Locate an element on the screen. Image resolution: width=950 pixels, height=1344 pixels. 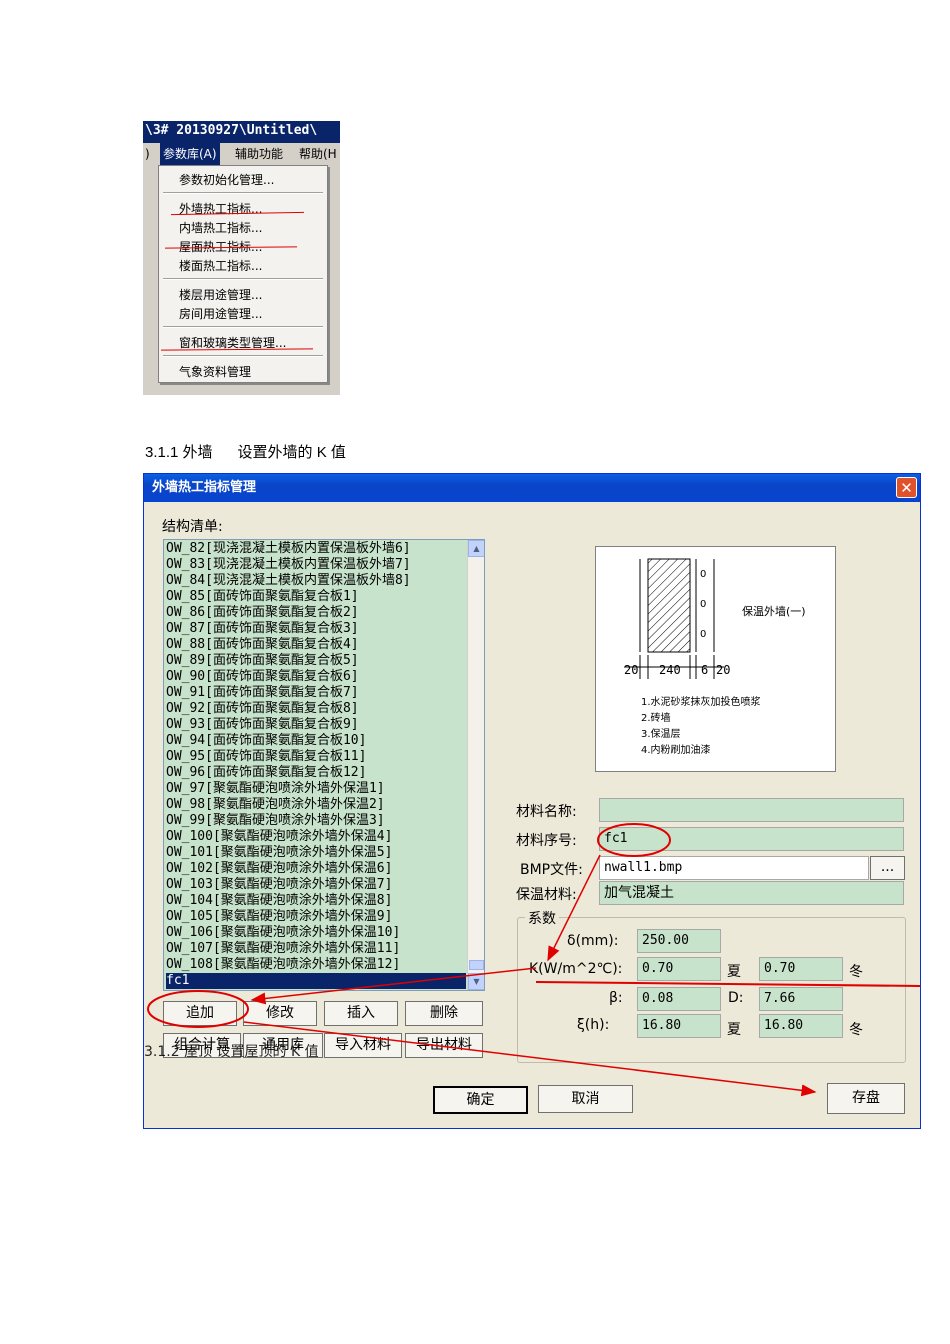
list-item: OW_105[聚氨酯硬泡喷涂外墙外保温9] is located at coordinates (279, 917).